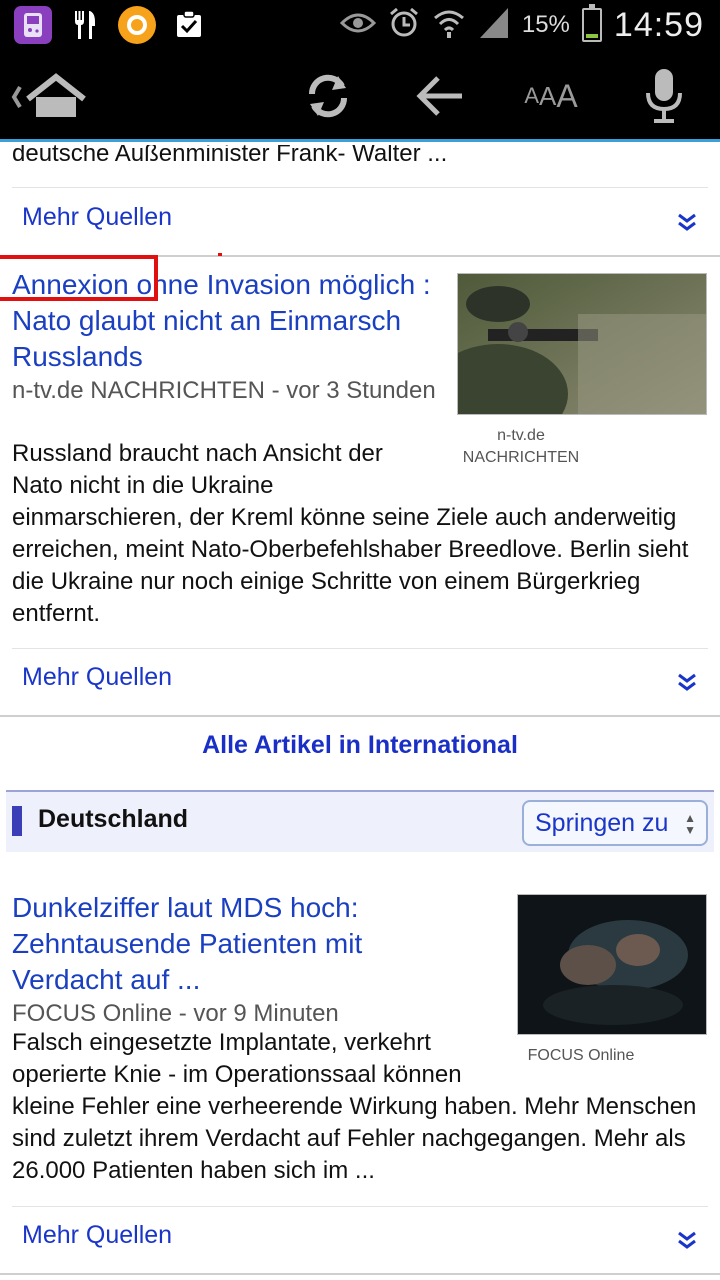  What do you see at coordinates (175, 1013) in the screenshot?
I see `article-source: FOCUS Online - vor 9 Minuten` at bounding box center [175, 1013].